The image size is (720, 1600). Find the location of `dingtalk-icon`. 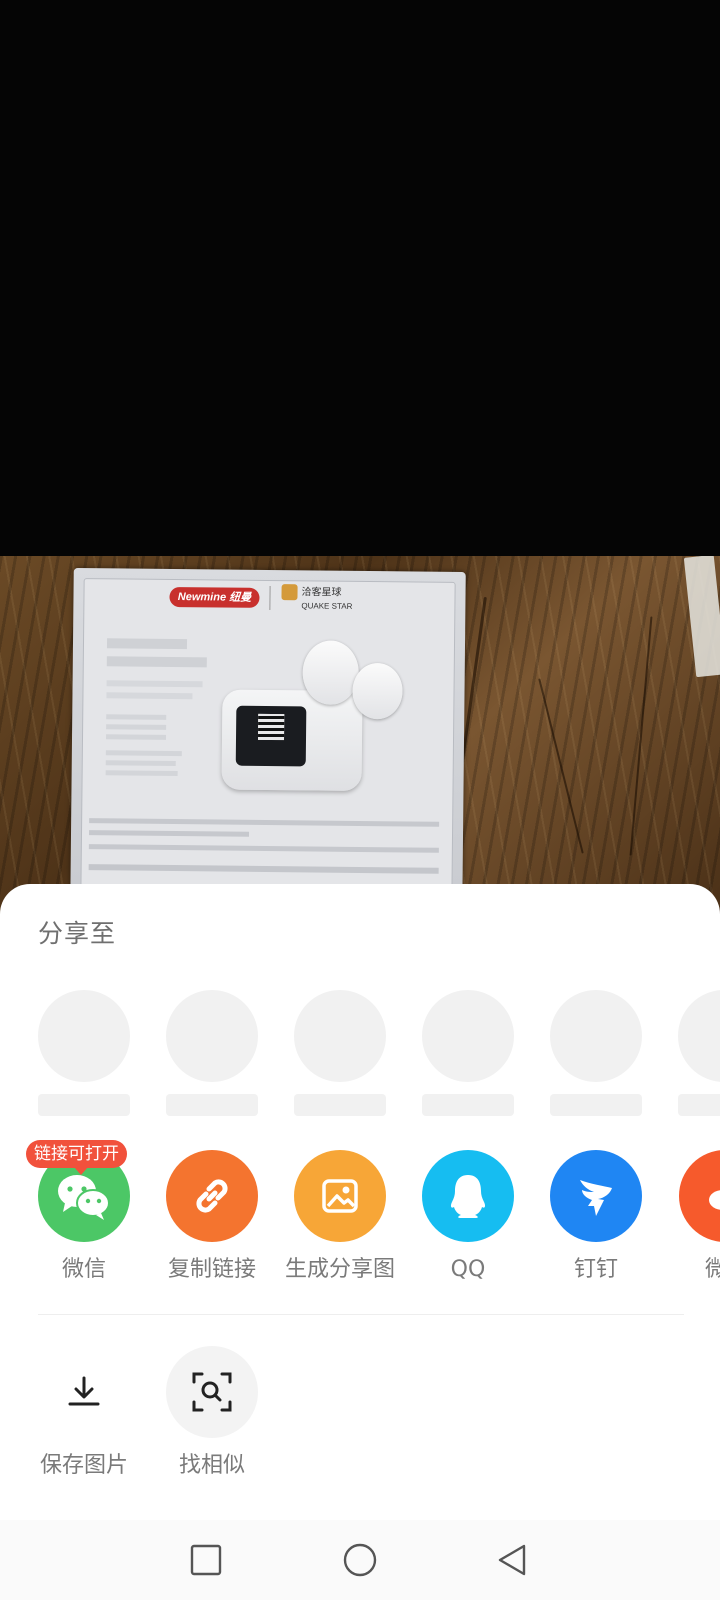

dingtalk-icon is located at coordinates (596, 1196).